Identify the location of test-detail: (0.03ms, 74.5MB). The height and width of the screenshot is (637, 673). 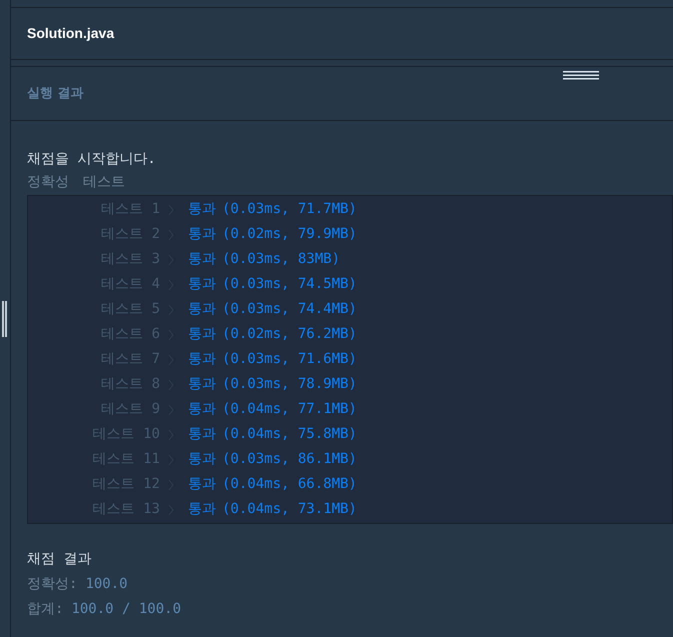
(289, 284).